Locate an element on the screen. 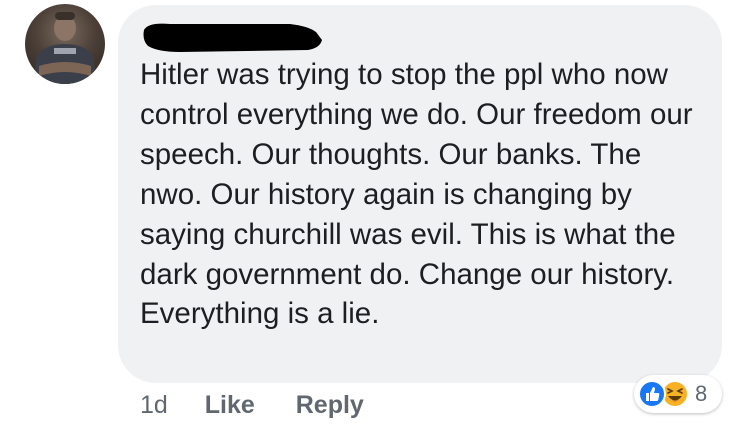 The height and width of the screenshot is (428, 747). like-icon is located at coordinates (652, 394).